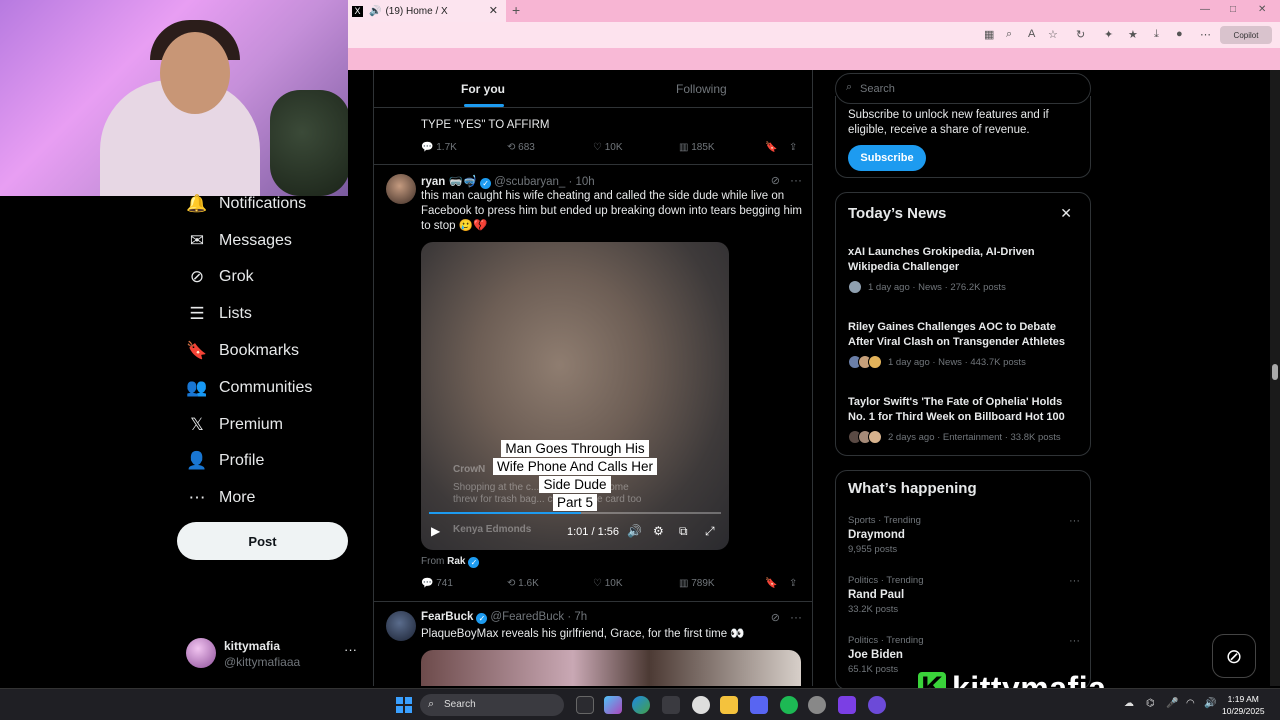  Describe the element at coordinates (235, 425) in the screenshot. I see `nav-item-premium: 𝕏 Premium` at that location.